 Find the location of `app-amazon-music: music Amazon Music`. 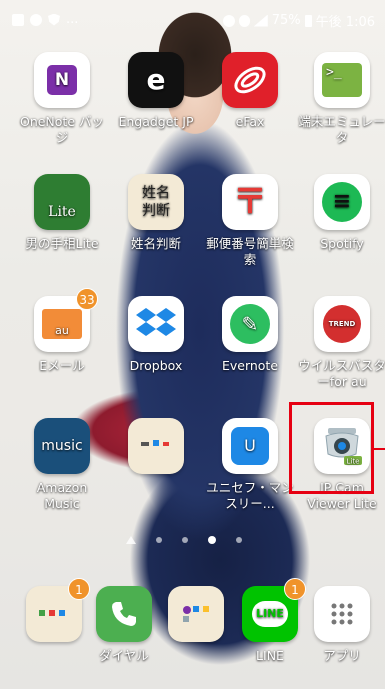

app-amazon-music: music Amazon Music is located at coordinates (62, 465).